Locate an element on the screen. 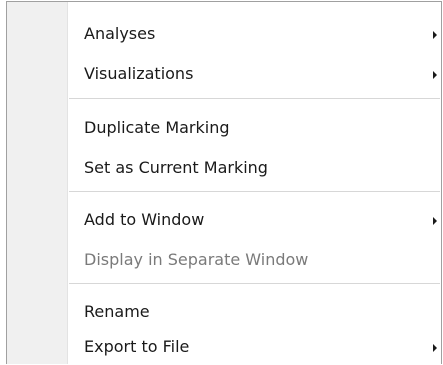 This screenshot has height=365, width=443. menu-item-set-as-current-marking: Set as Current Marking is located at coordinates (224, 169).